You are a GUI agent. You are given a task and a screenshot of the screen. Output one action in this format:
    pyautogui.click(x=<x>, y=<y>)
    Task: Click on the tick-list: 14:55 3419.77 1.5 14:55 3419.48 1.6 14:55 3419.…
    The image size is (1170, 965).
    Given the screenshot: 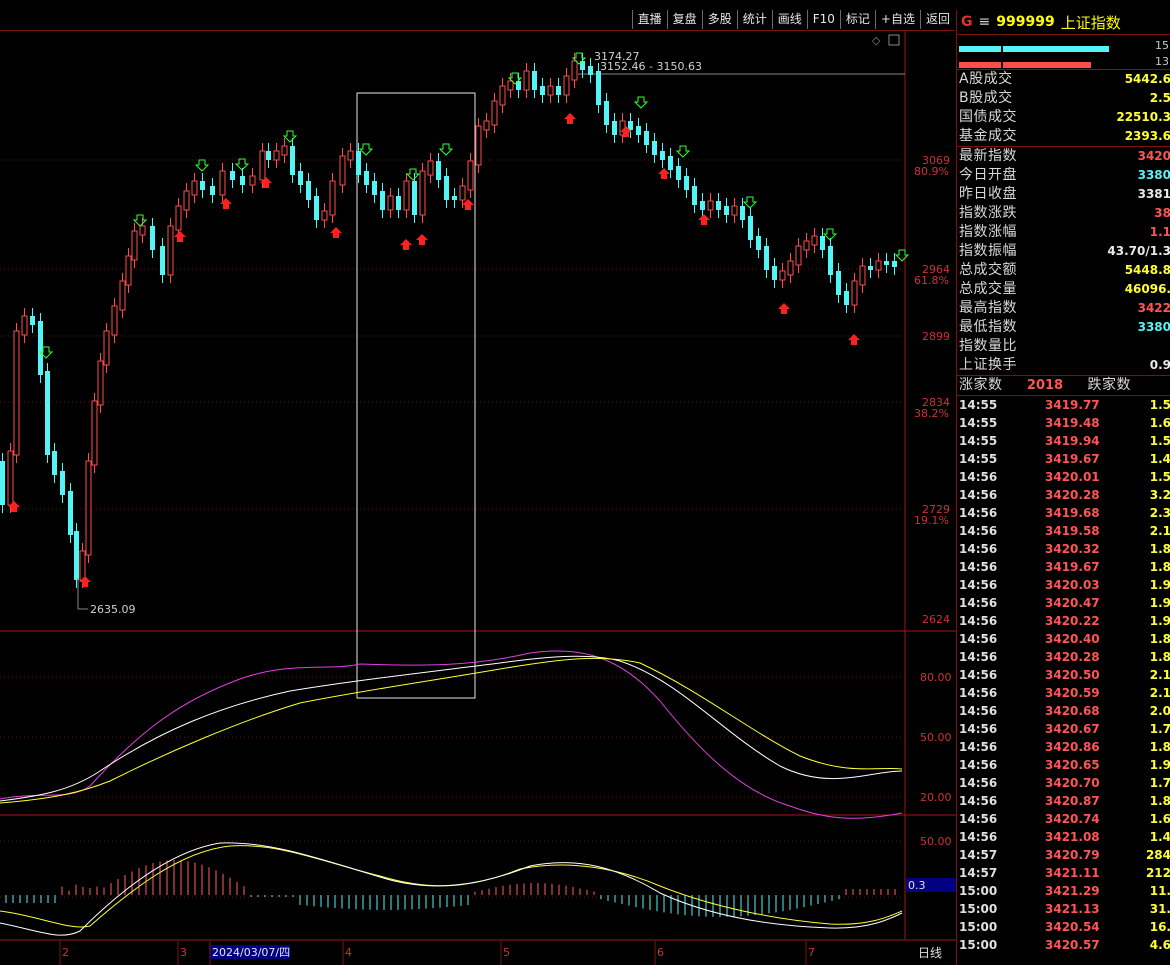 What is the action you would take?
    pyautogui.click(x=1063, y=675)
    